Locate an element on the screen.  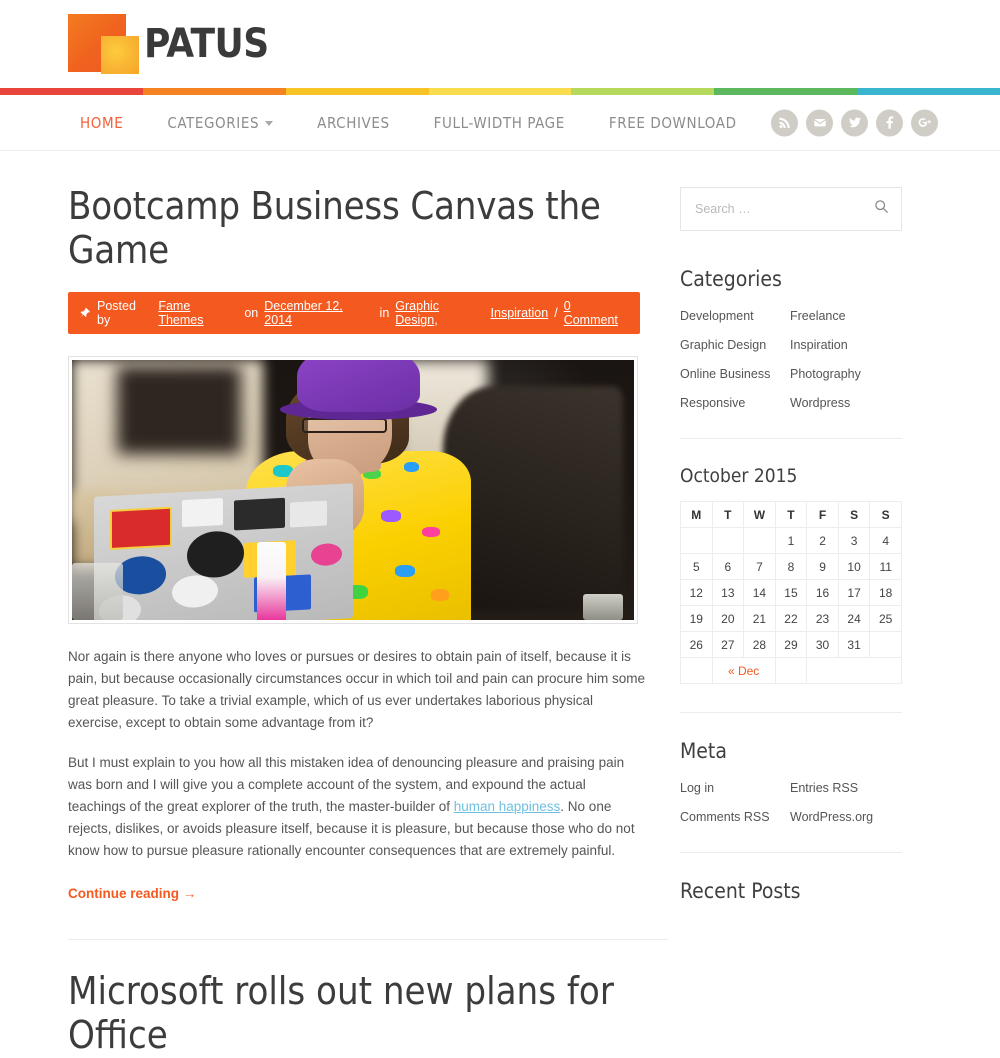
search-widget is located at coordinates (791, 209).